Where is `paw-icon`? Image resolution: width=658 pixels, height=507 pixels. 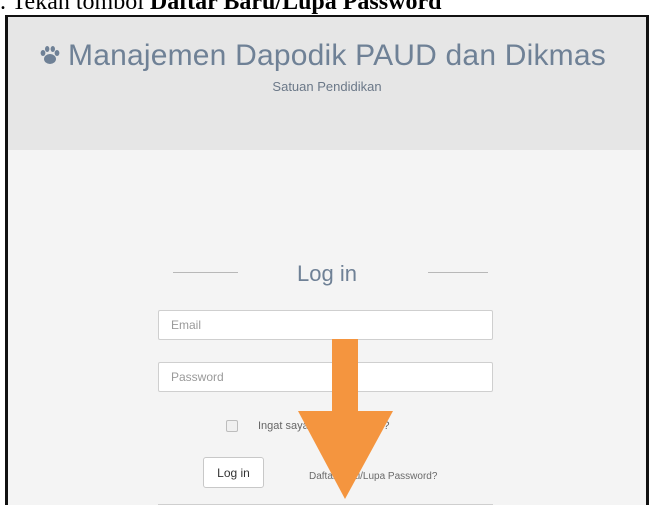
paw-icon is located at coordinates (50, 55).